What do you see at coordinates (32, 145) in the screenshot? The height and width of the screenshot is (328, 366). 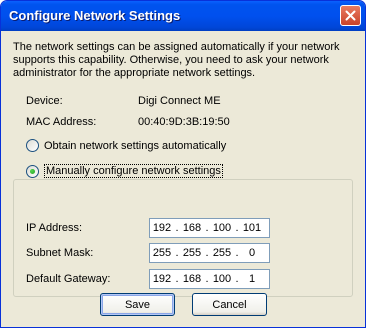 I see `radio-button-auto` at bounding box center [32, 145].